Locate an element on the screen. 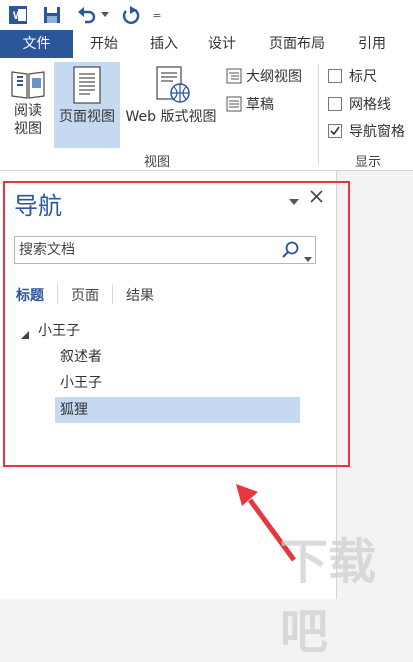  checkmark-icon is located at coordinates (335, 131).